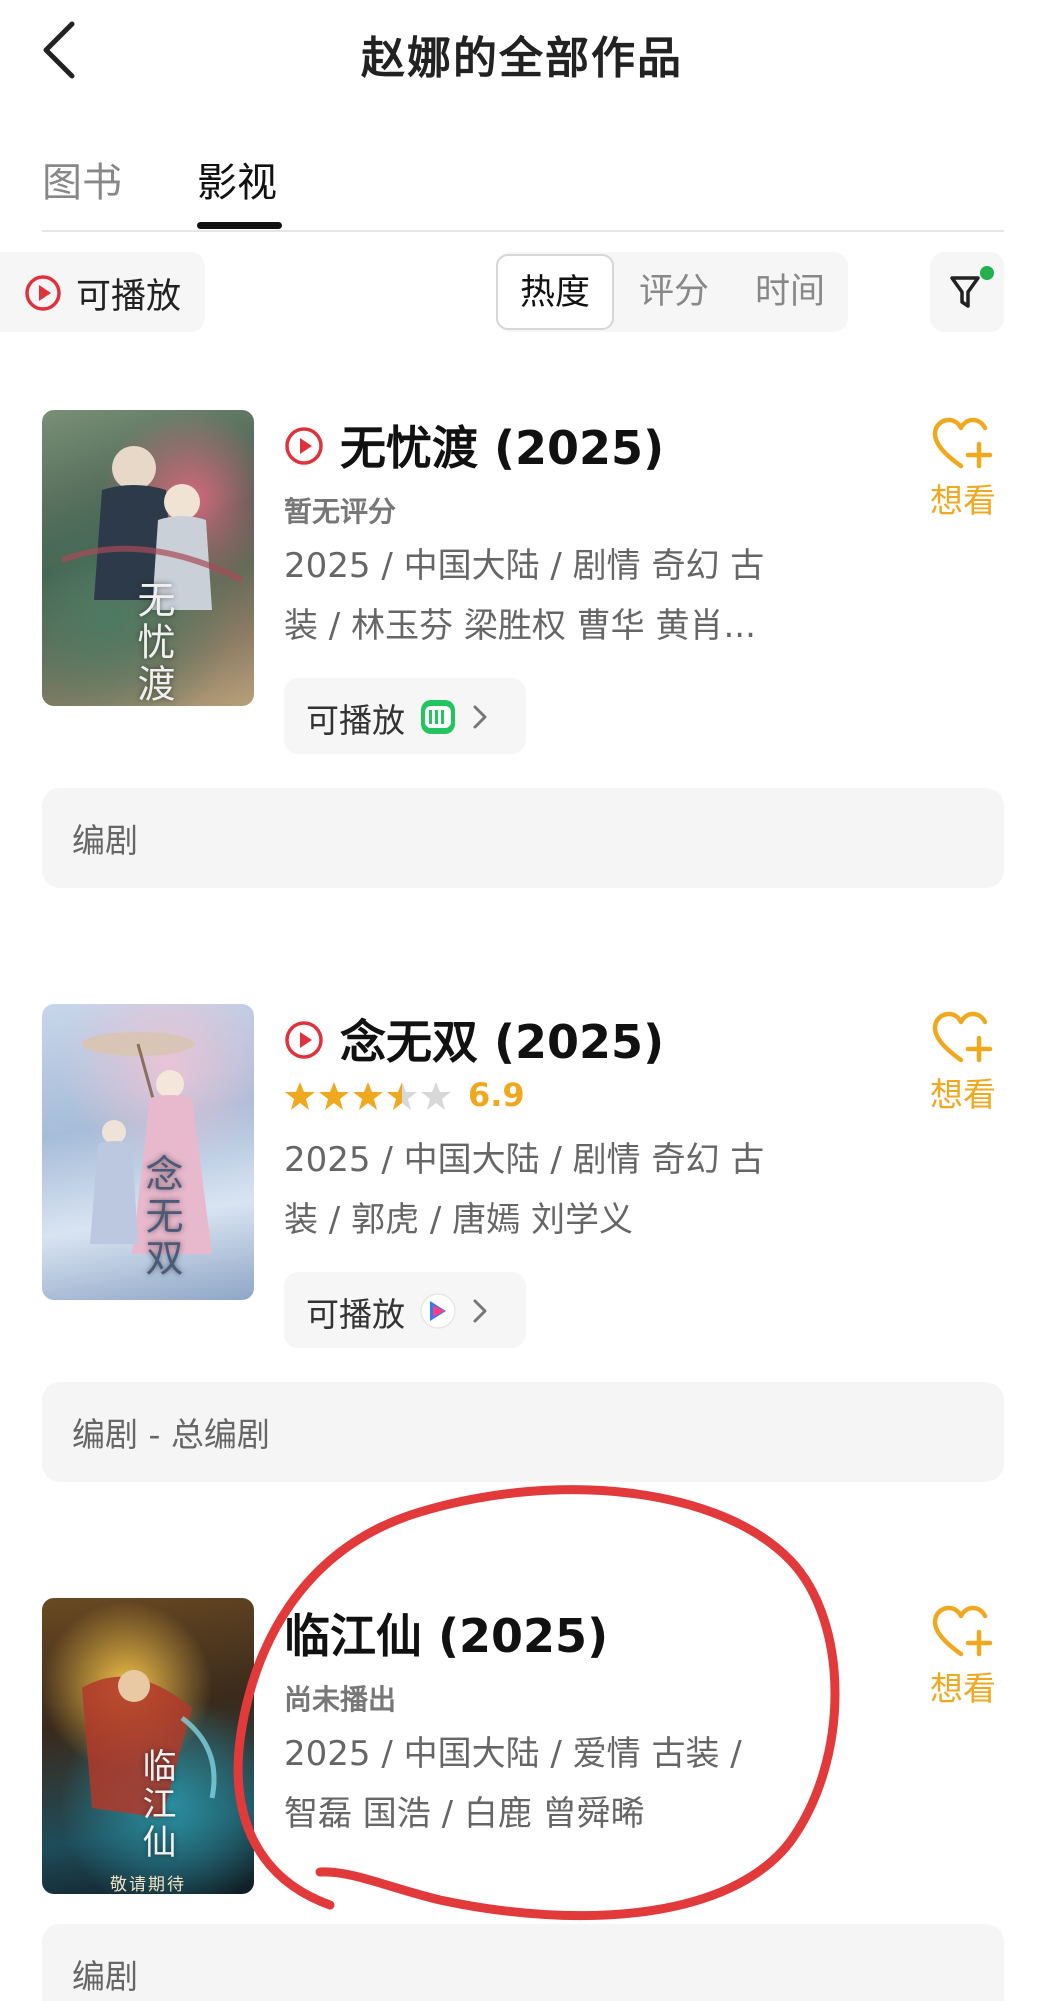  I want to click on category-tabs: 图书 影视, so click(523, 186).